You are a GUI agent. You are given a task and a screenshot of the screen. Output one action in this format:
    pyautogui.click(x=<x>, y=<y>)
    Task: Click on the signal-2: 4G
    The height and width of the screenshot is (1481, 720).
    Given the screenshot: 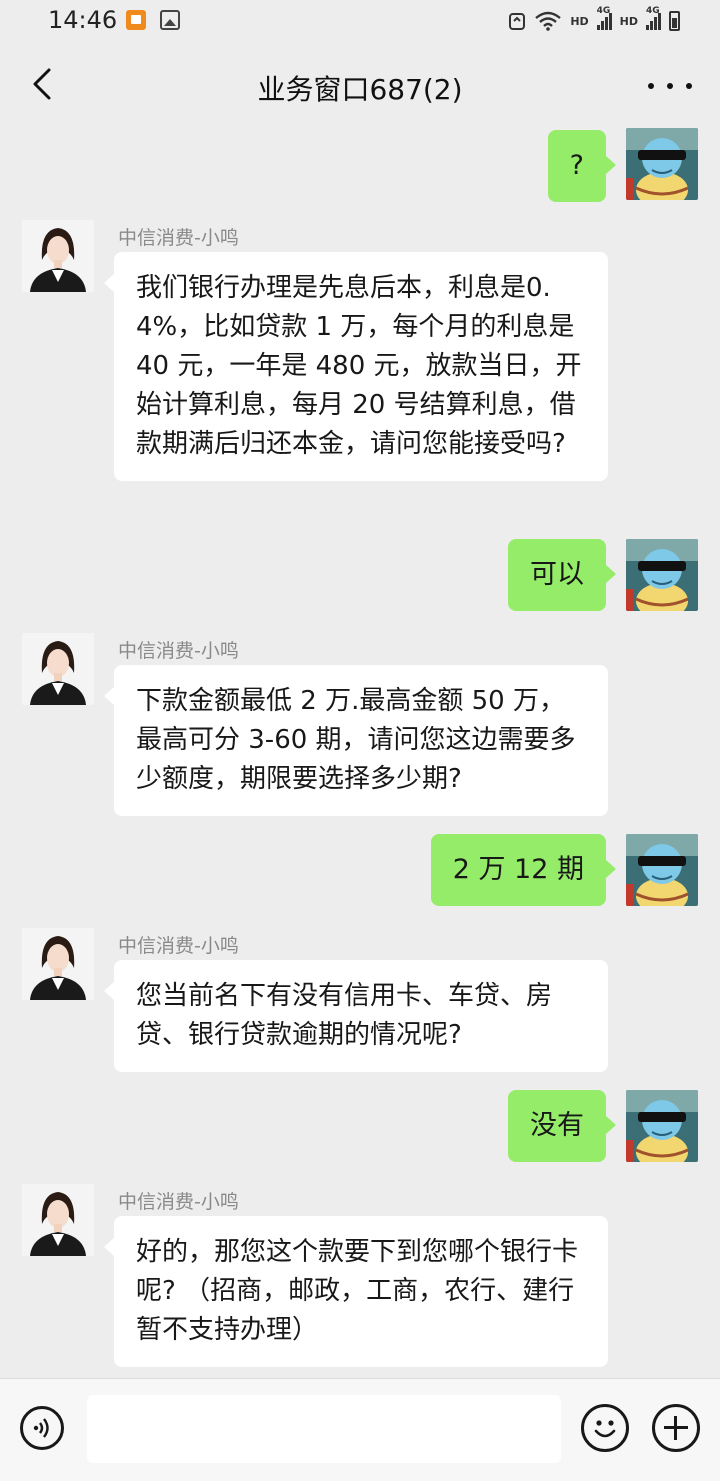 What is the action you would take?
    pyautogui.click(x=653, y=18)
    